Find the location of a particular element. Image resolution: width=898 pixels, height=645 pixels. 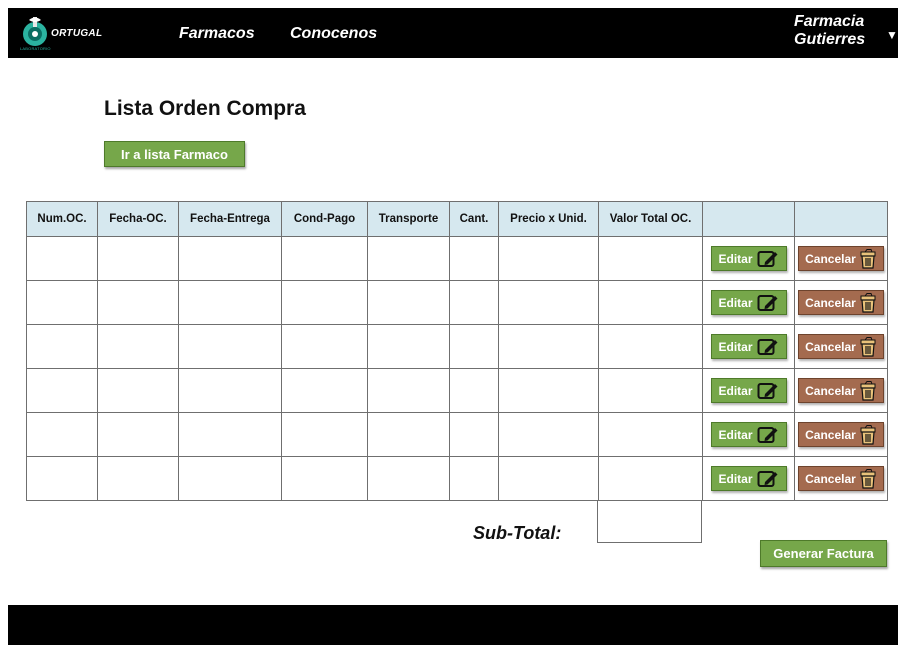

col-header-valor-total: Valor Total OC. is located at coordinates (650, 219).